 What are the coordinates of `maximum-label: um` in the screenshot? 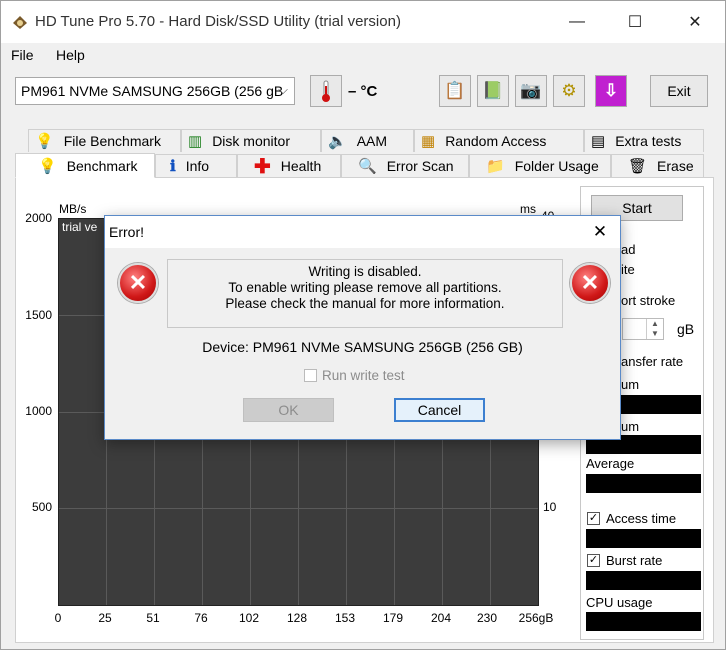 It's located at (630, 426).